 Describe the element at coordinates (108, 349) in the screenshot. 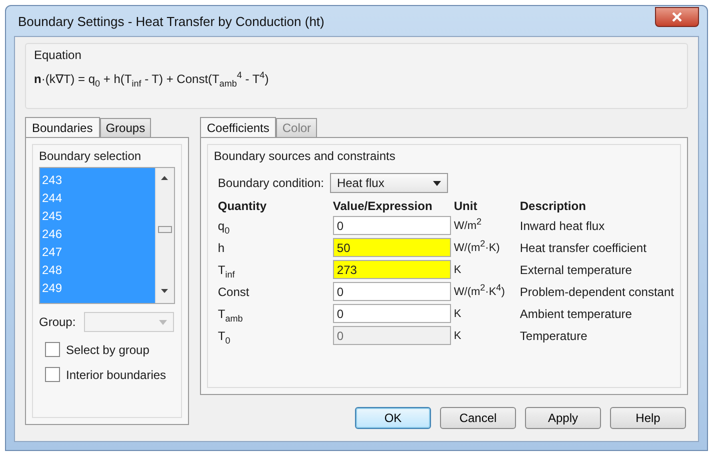

I see `checkbox-label: Select by group` at that location.